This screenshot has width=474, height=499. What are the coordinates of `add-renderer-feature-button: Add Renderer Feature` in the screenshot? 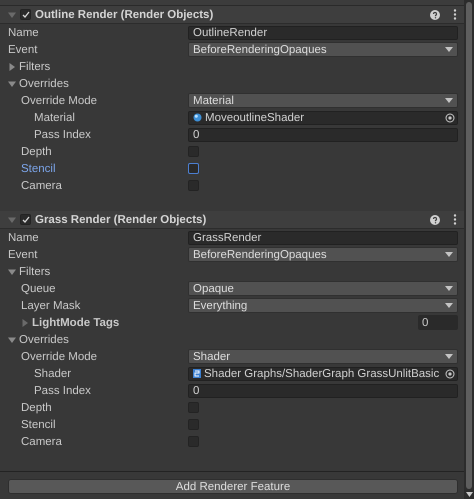 It's located at (233, 486).